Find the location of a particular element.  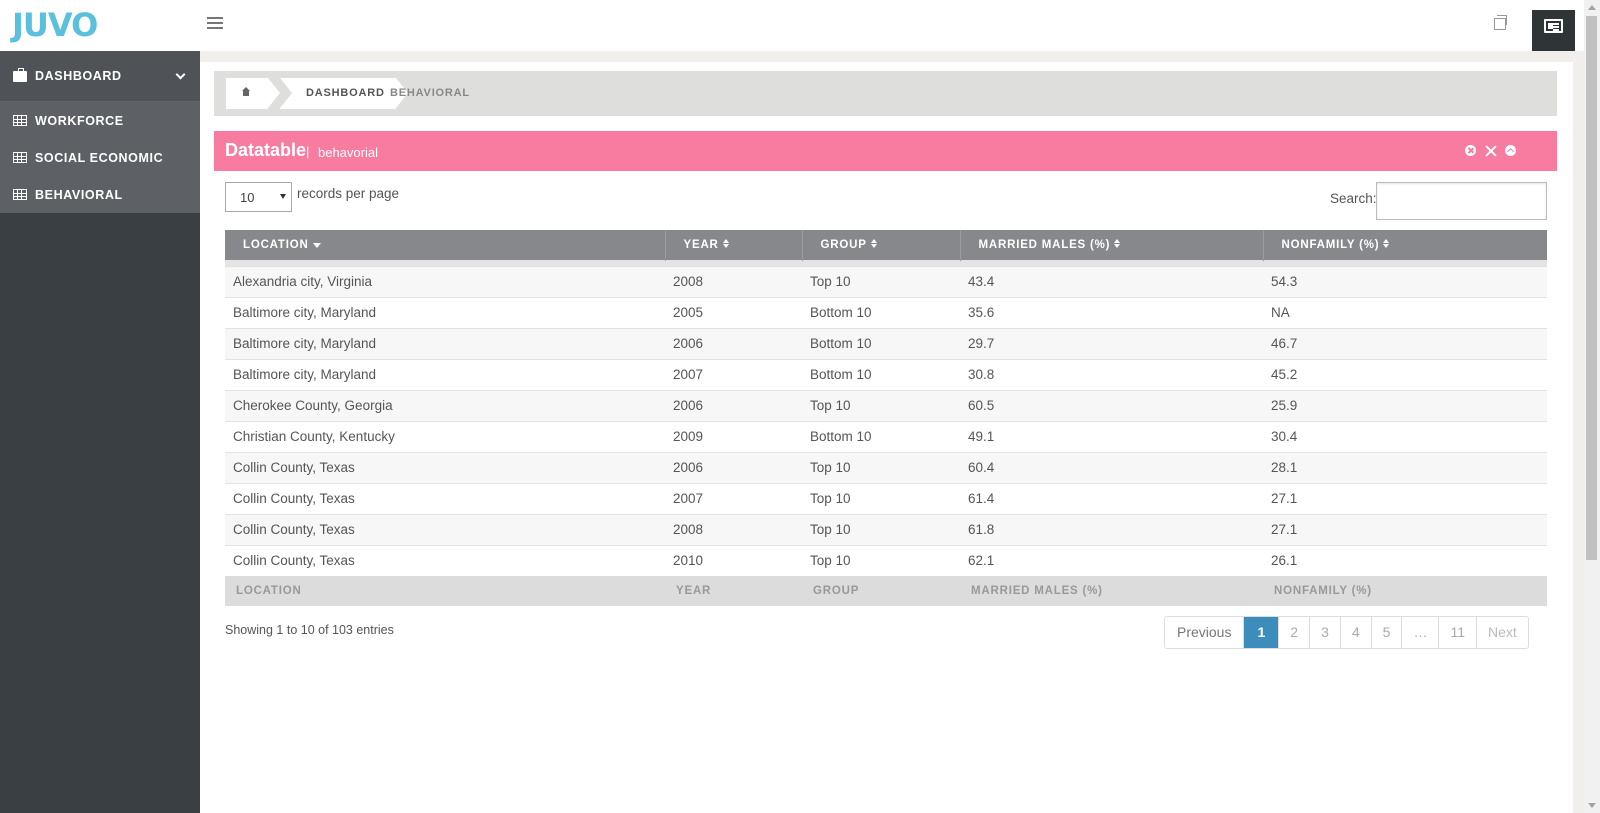

collapse-icon is located at coordinates (1510, 150).